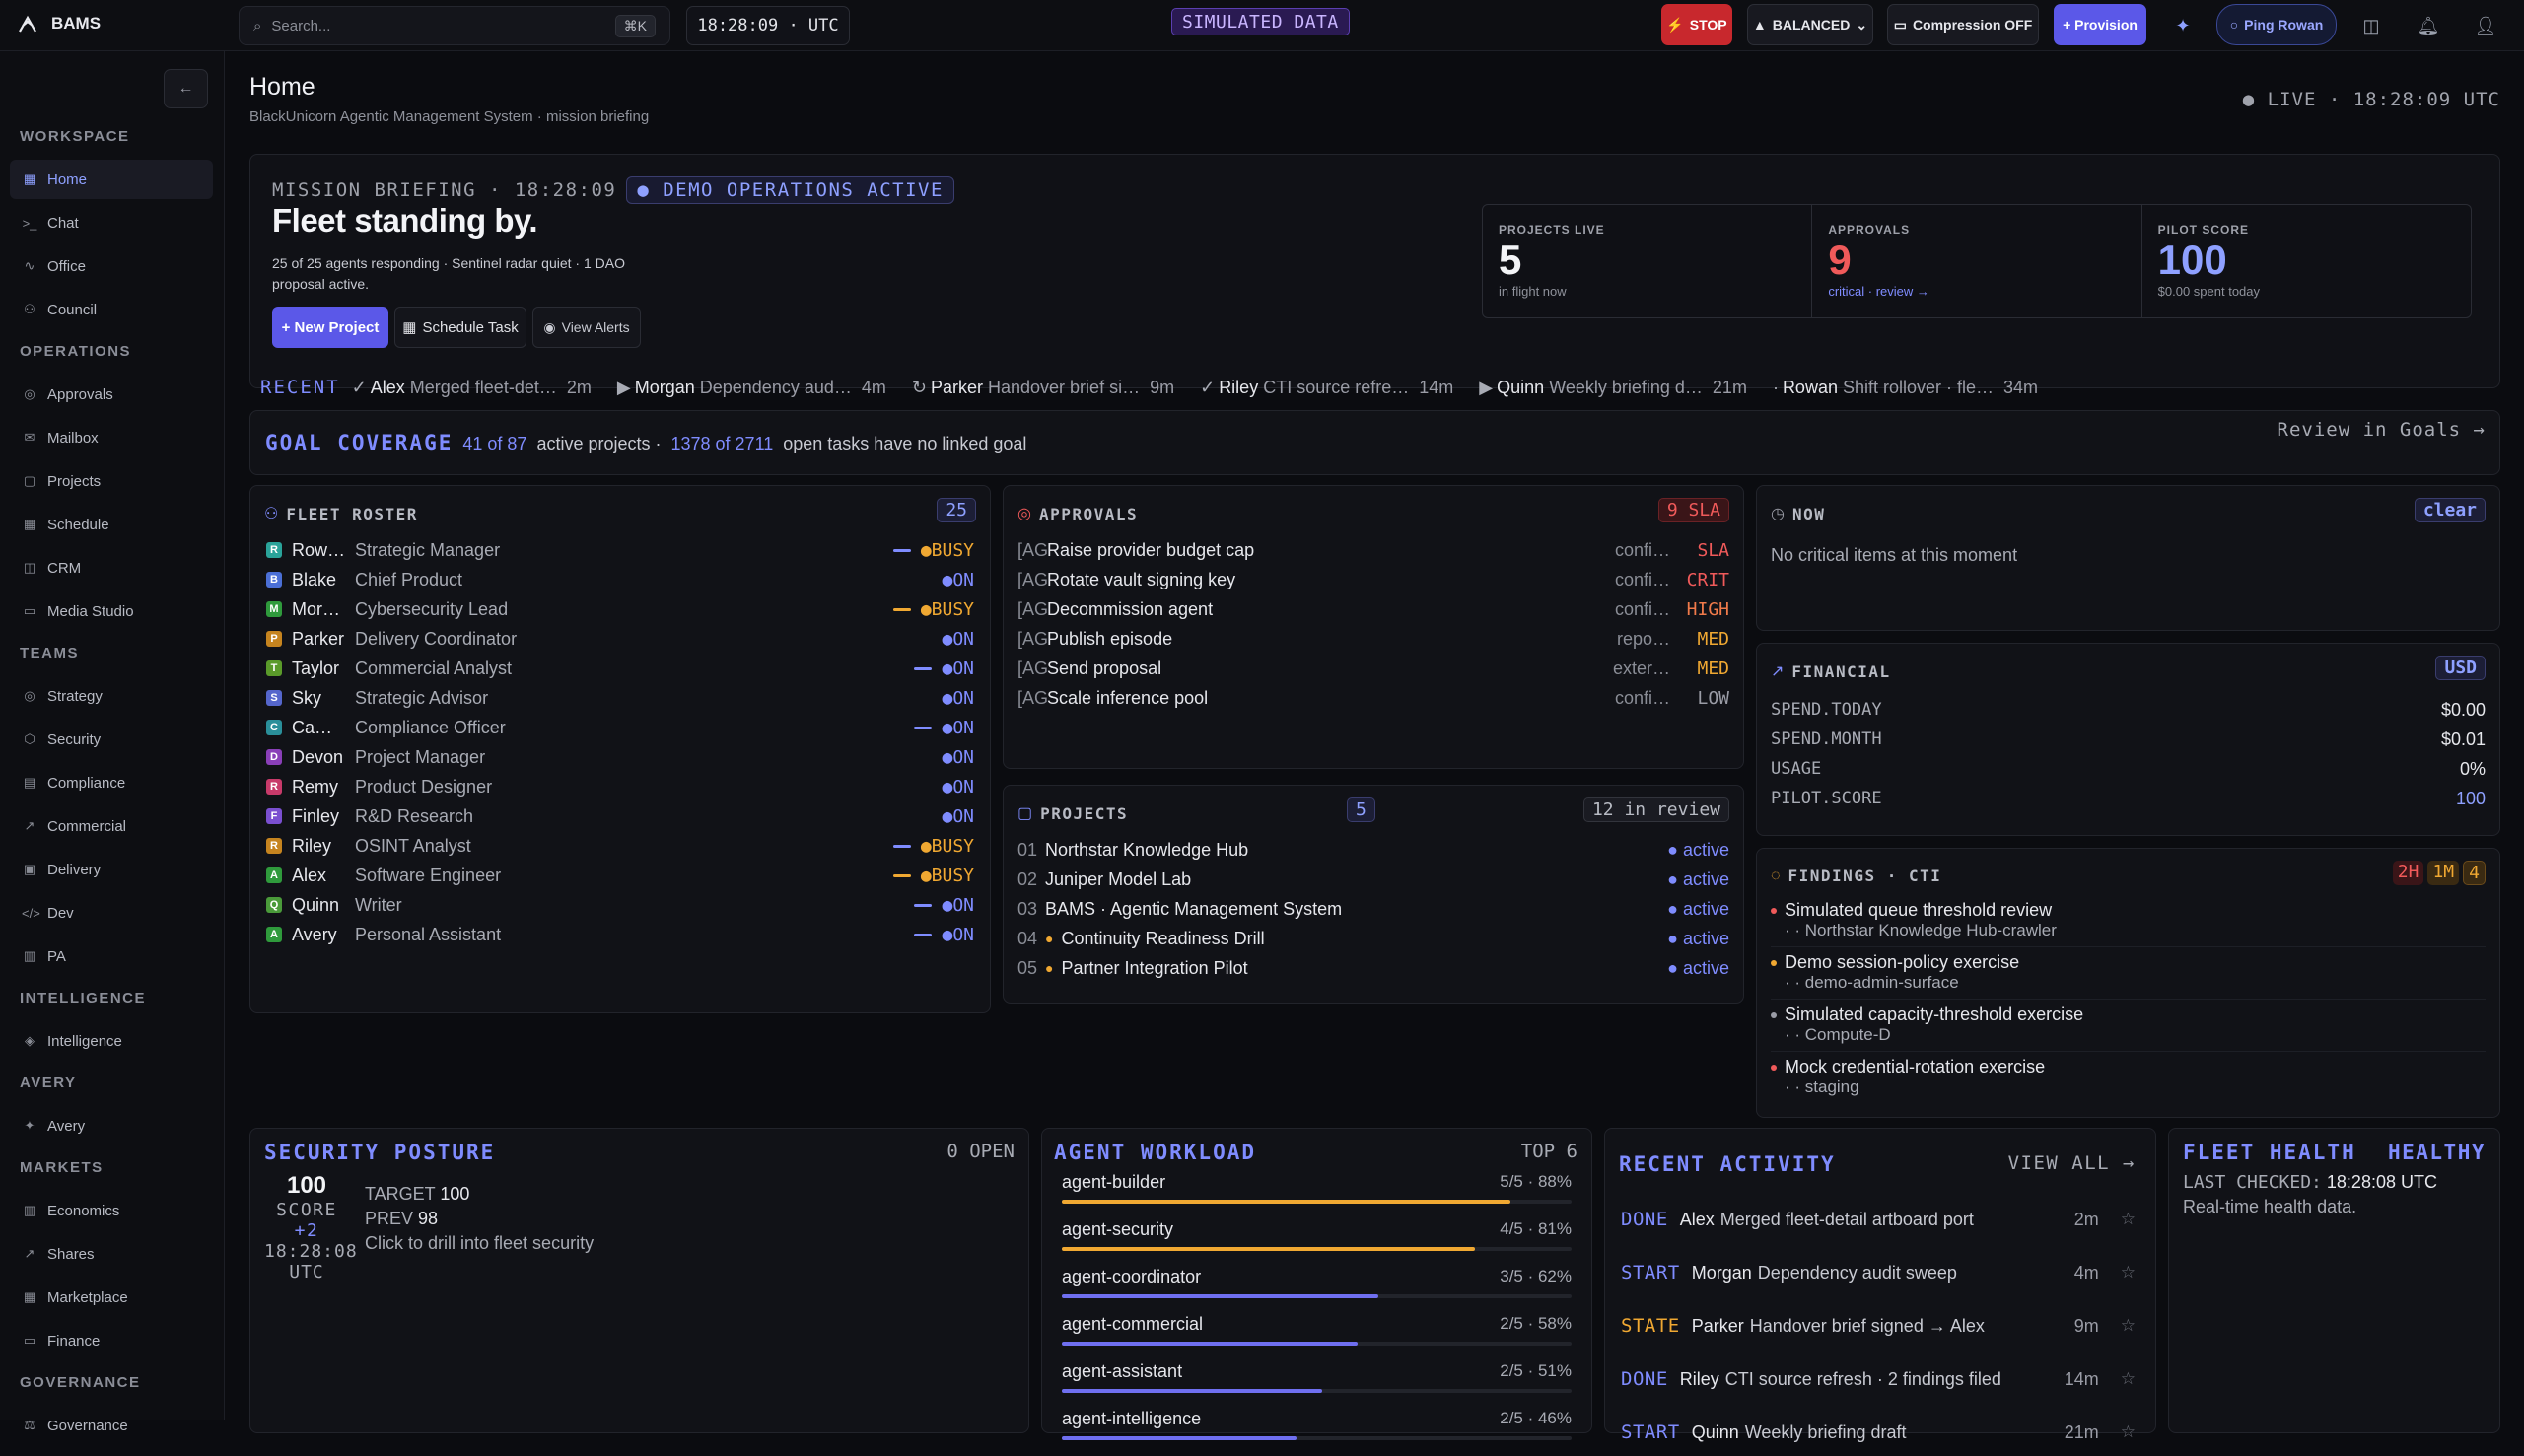 This screenshot has width=2524, height=1456. I want to click on sidebar-item-media-studio: ▭ Media Studio, so click(111, 611).